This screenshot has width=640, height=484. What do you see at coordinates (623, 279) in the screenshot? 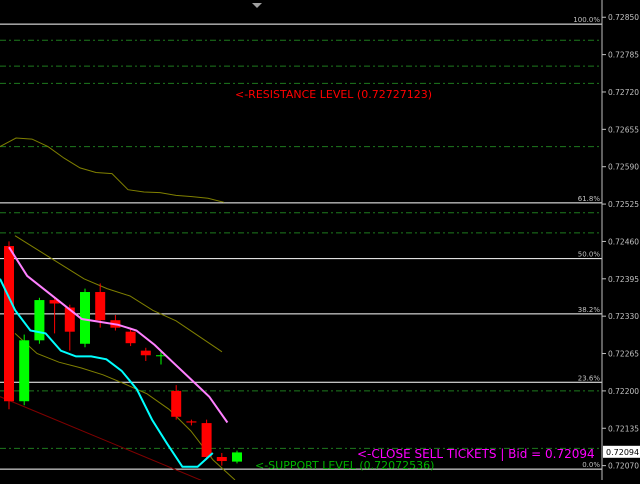
I see `price-tick-label: 0.72395` at bounding box center [623, 279].